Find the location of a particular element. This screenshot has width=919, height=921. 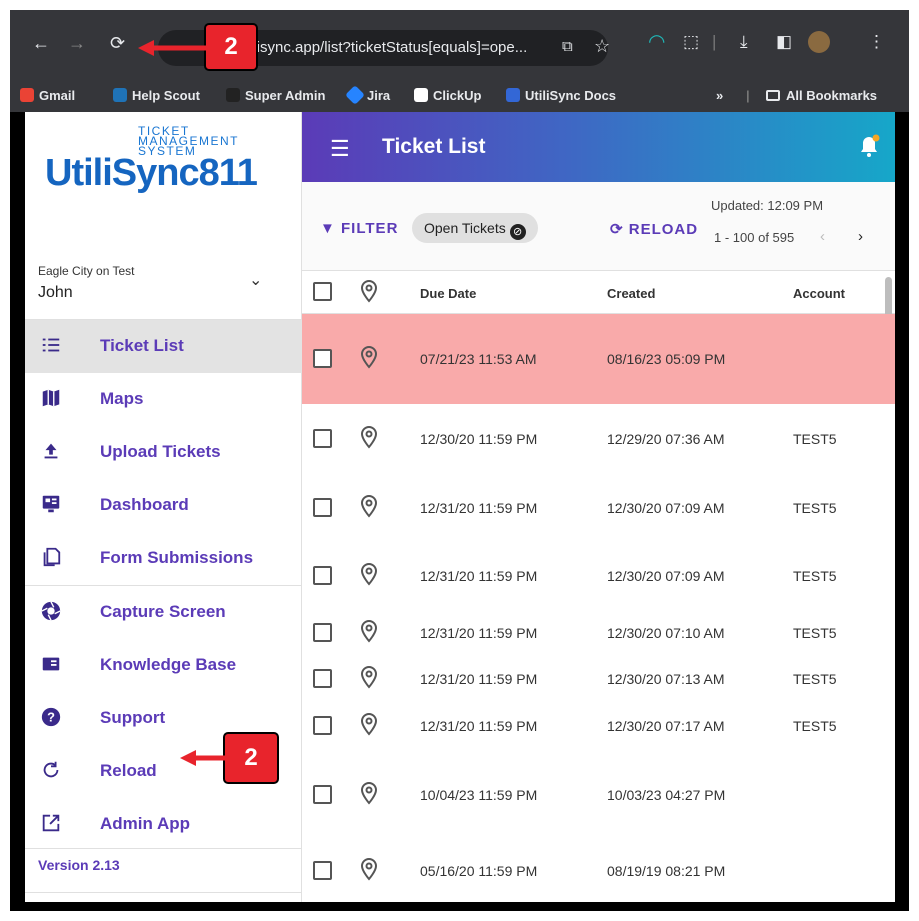

notification-bell-icon is located at coordinates (869, 147).